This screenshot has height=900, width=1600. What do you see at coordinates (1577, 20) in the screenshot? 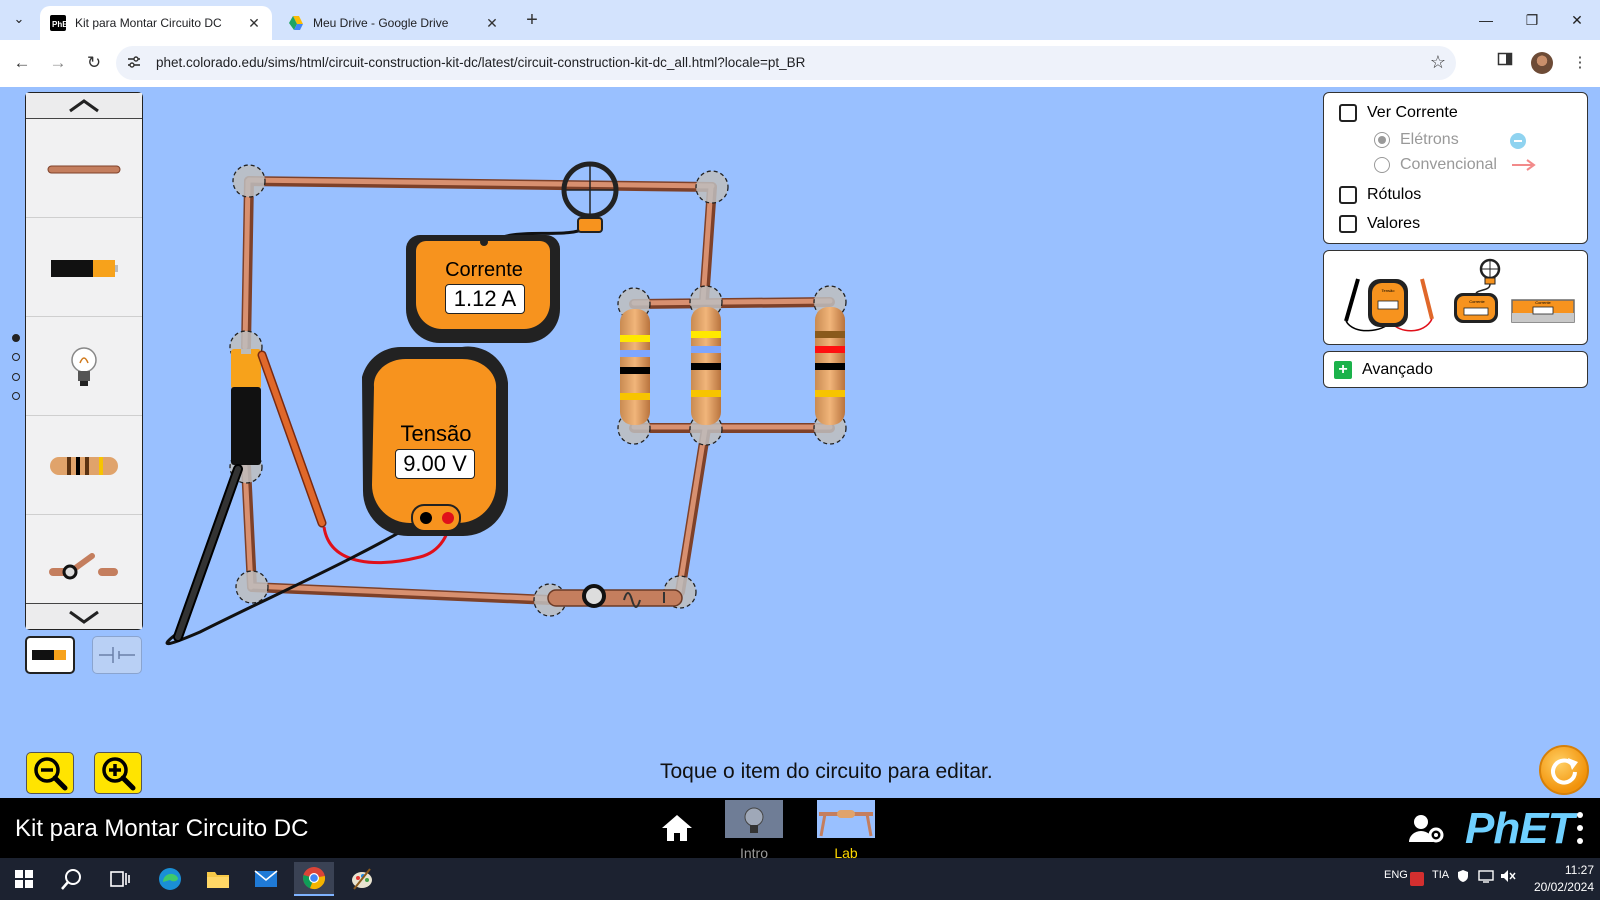
I see `close-window-button: ✕` at bounding box center [1577, 20].